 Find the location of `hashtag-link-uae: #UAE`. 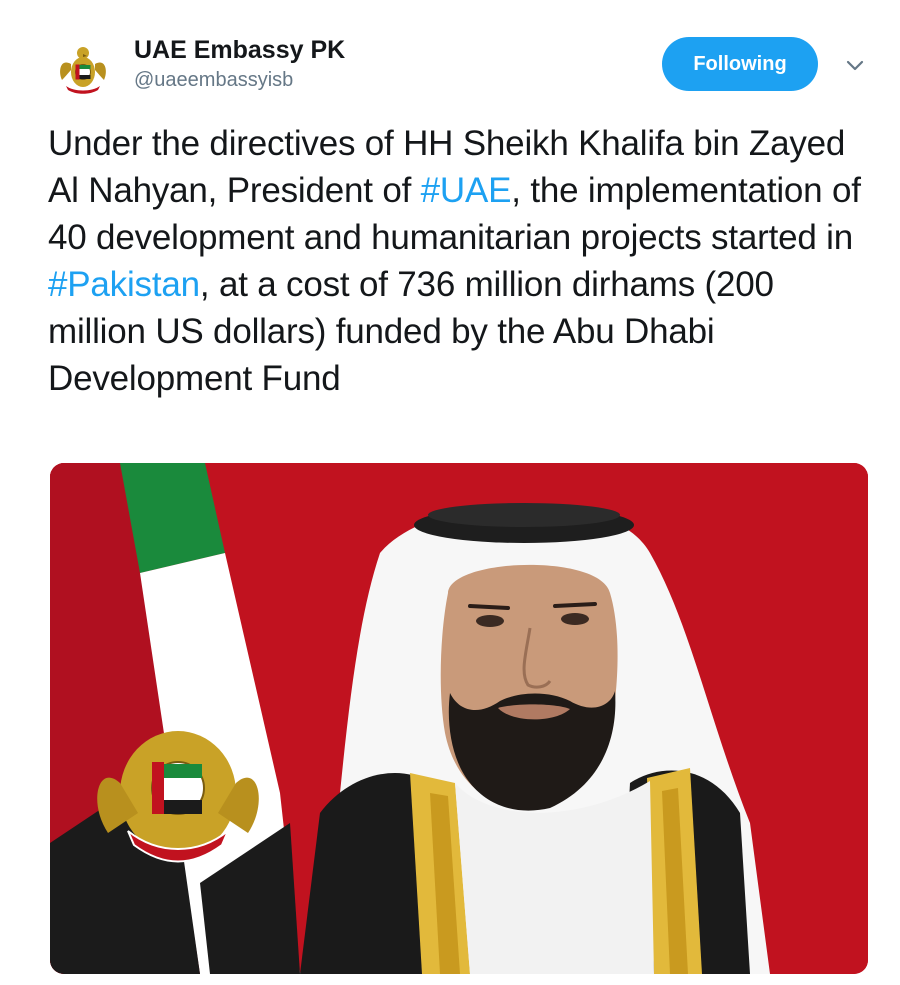

hashtag-link-uae: #UAE is located at coordinates (466, 190).